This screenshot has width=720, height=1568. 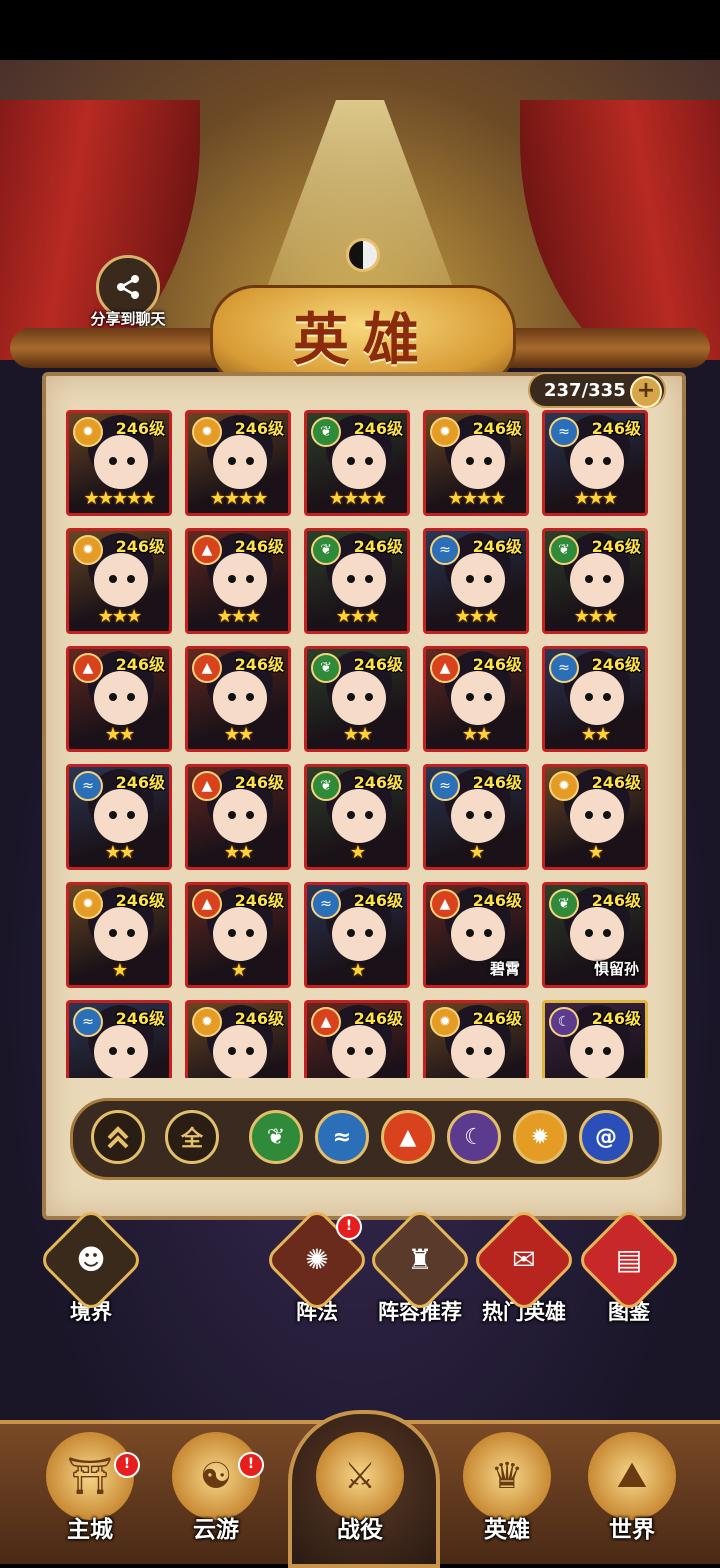 I want to click on filter-all-button: 全, so click(x=192, y=1137).